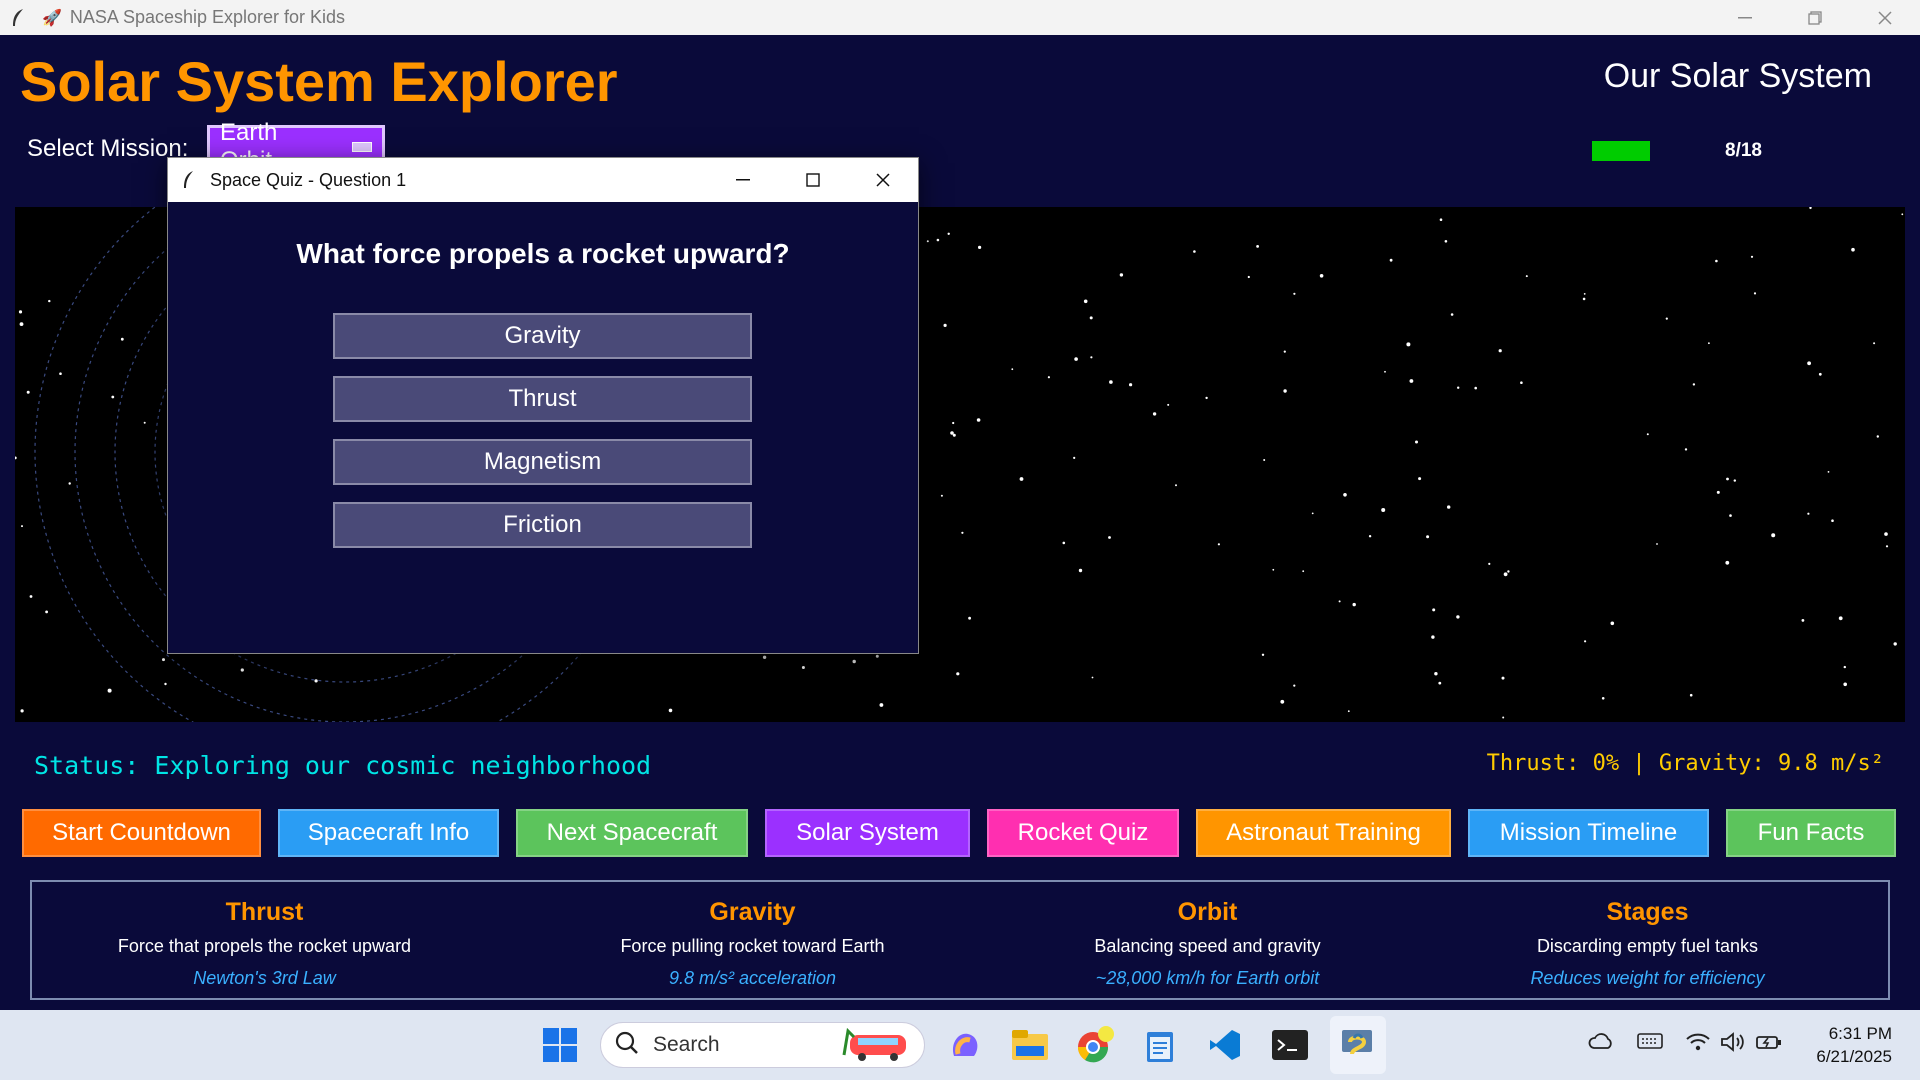 The width and height of the screenshot is (1920, 1080). Describe the element at coordinates (965, 1045) in the screenshot. I see `copilot-icon` at that location.